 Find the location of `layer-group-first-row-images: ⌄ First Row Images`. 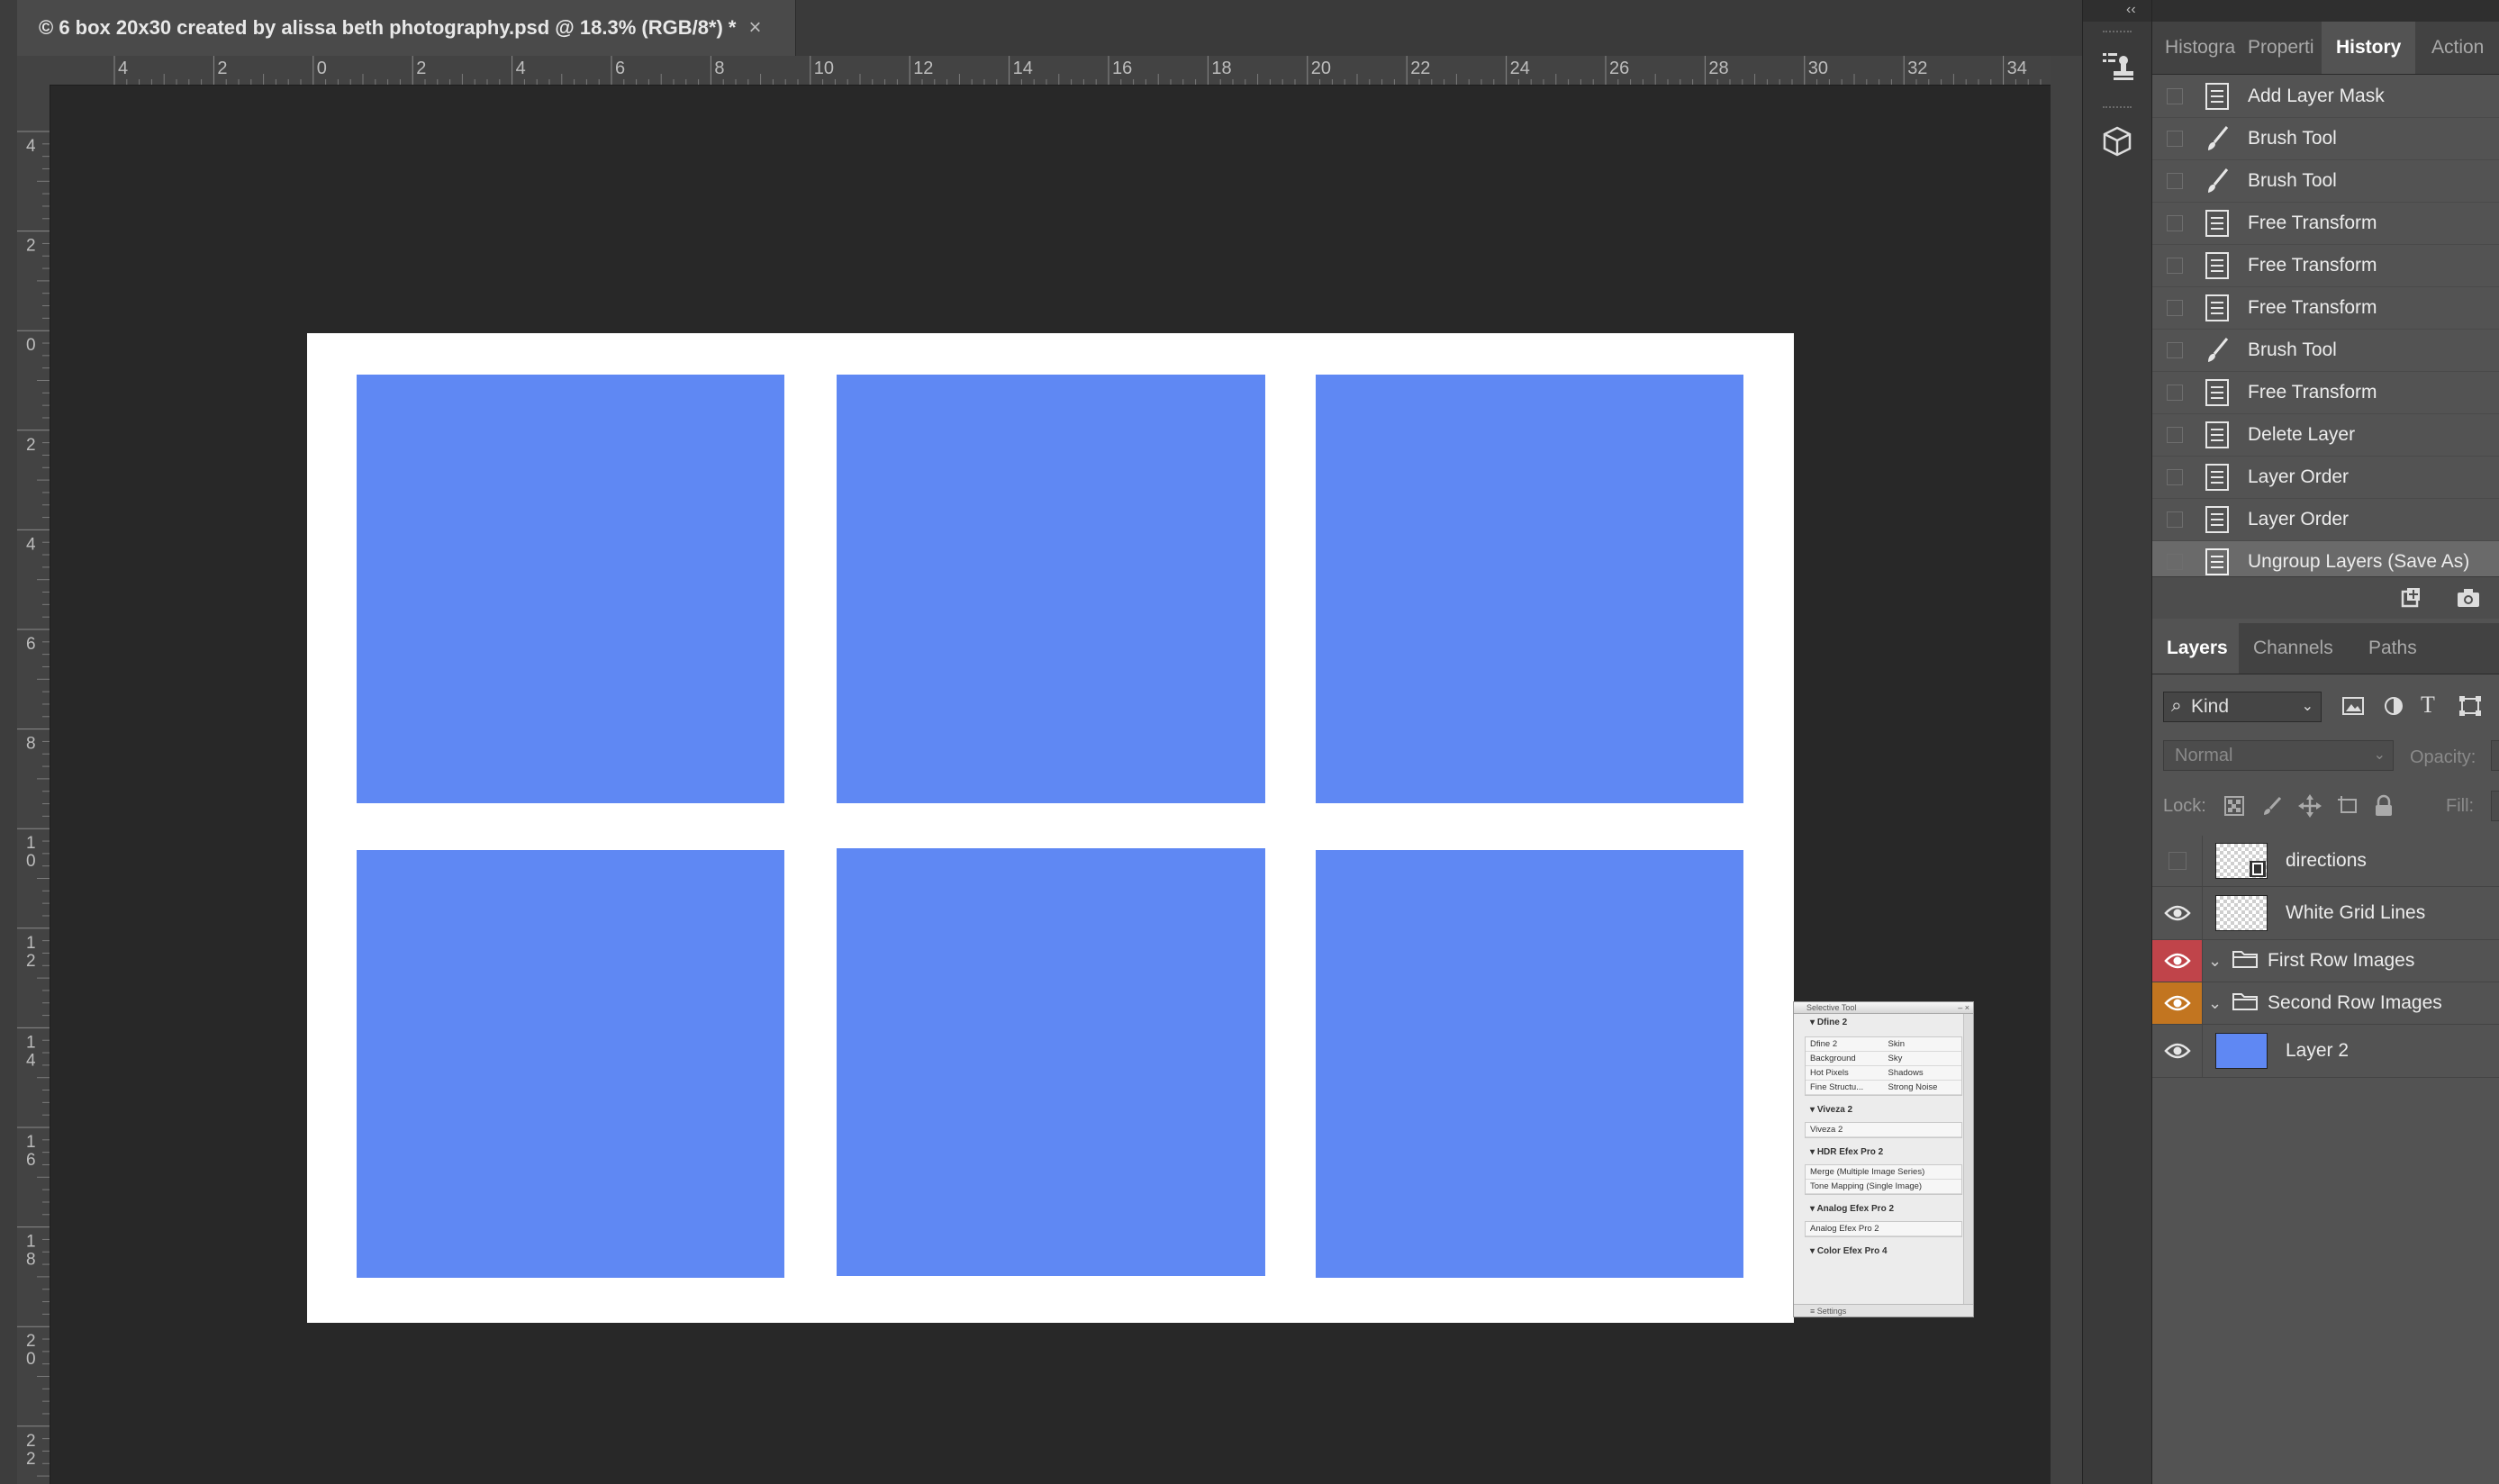

layer-group-first-row-images: ⌄ First Row Images is located at coordinates (2326, 961).